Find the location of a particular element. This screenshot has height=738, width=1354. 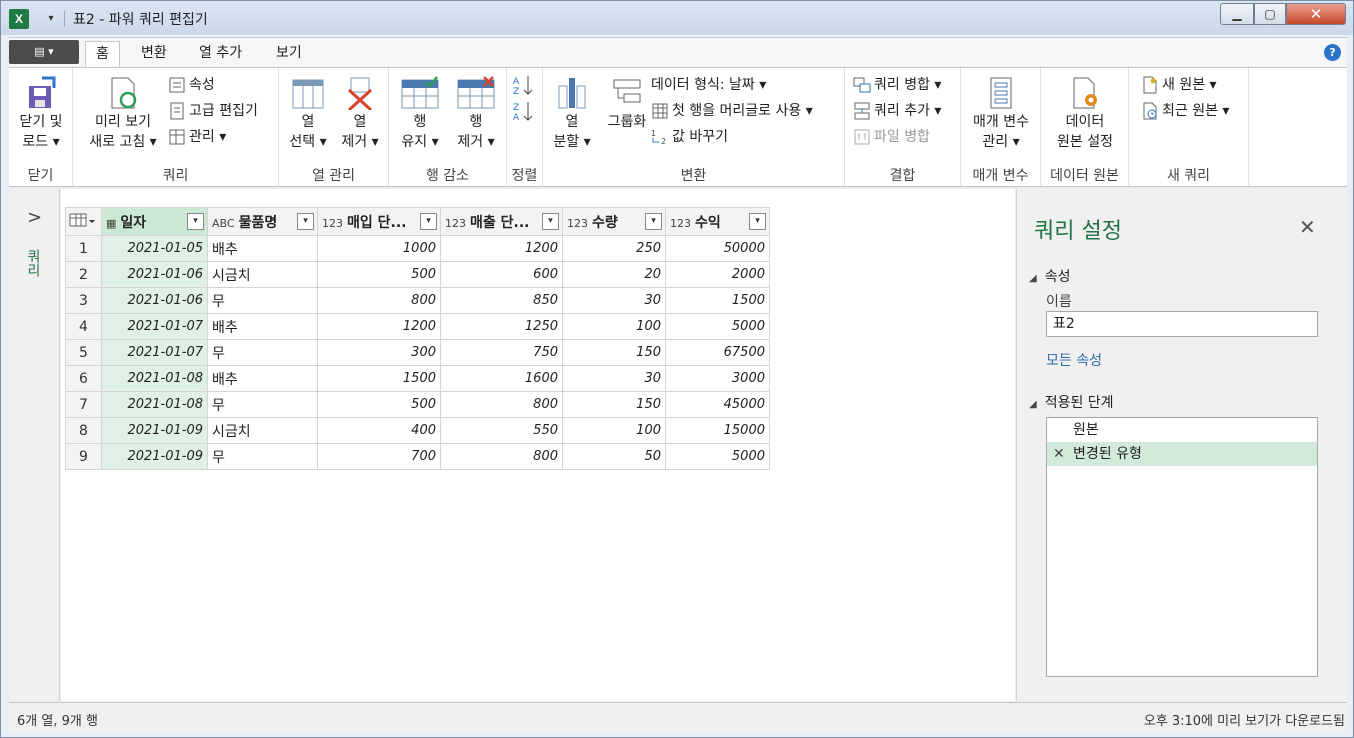

row-number: 5 is located at coordinates (83, 352).